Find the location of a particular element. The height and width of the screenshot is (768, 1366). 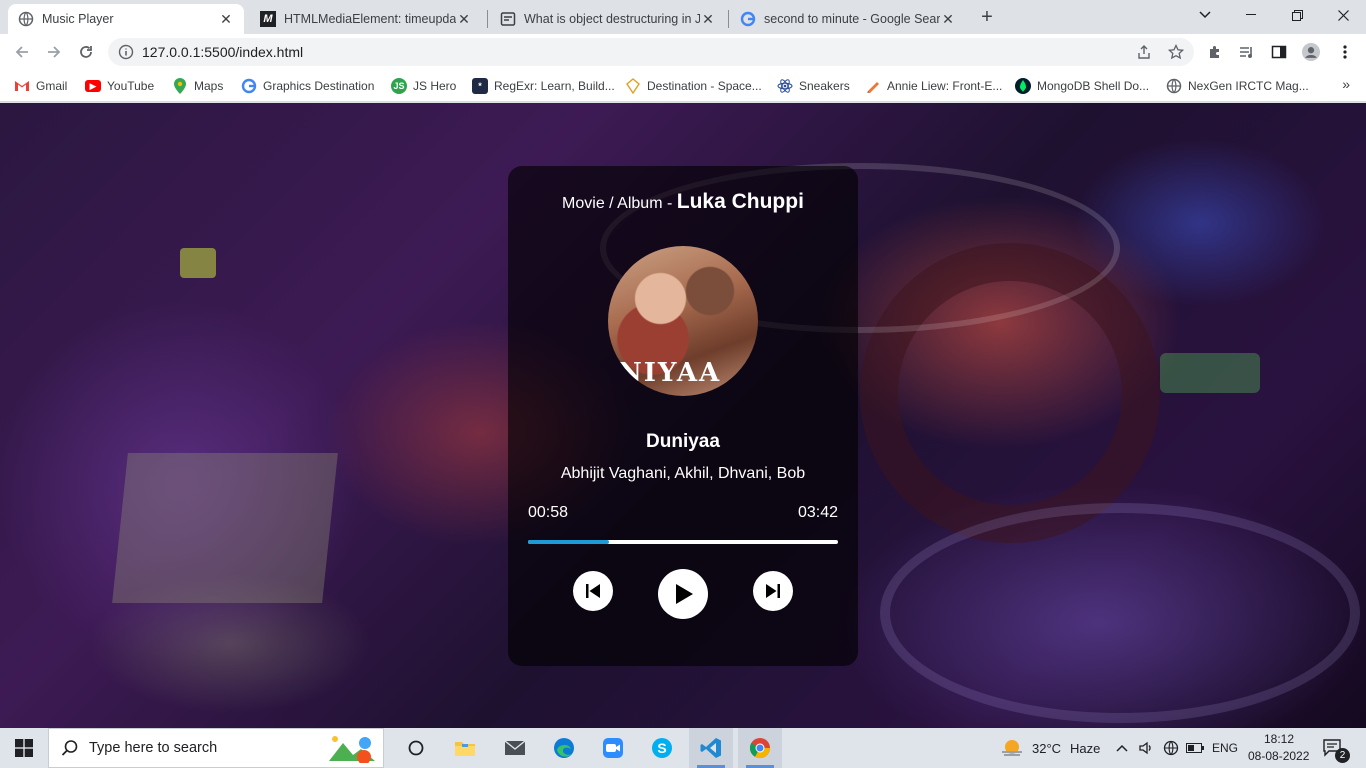

taskbar-vscode is located at coordinates (711, 748).